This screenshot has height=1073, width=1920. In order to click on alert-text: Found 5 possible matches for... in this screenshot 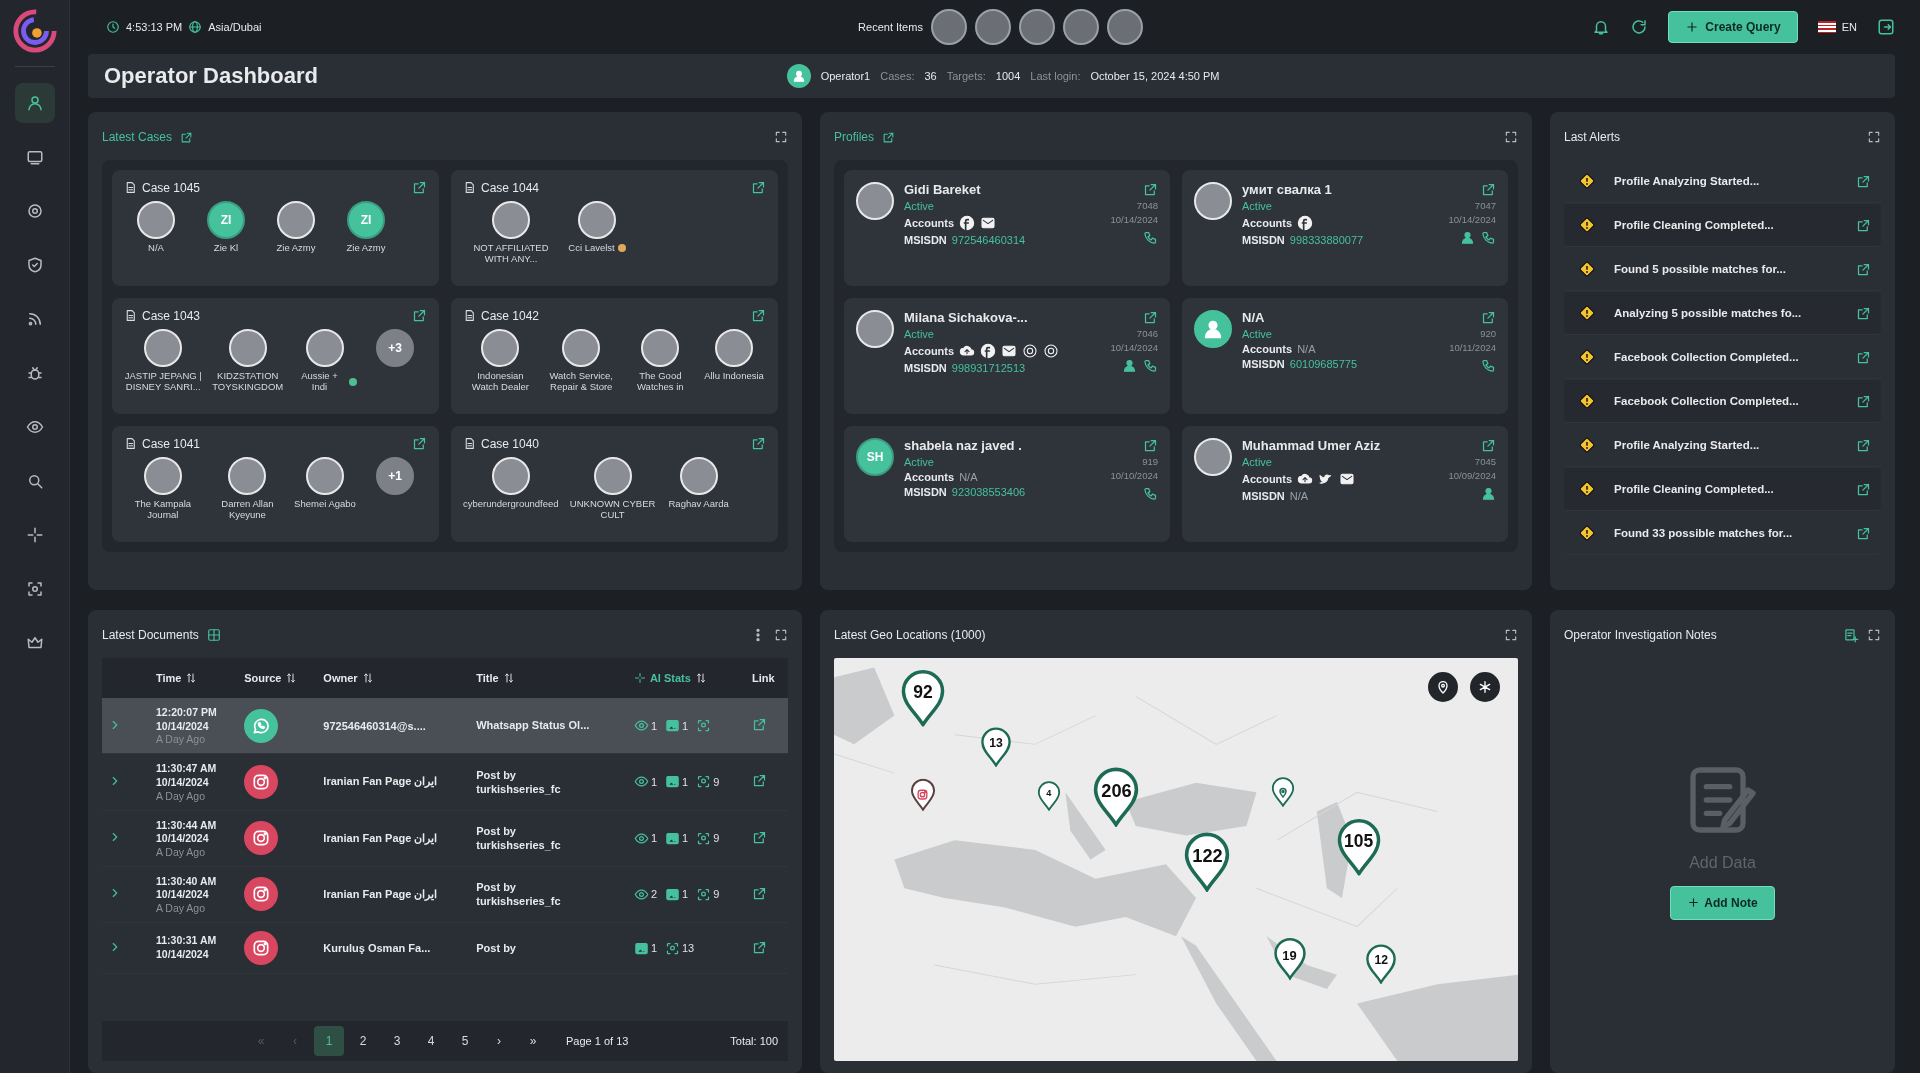, I will do `click(1700, 269)`.